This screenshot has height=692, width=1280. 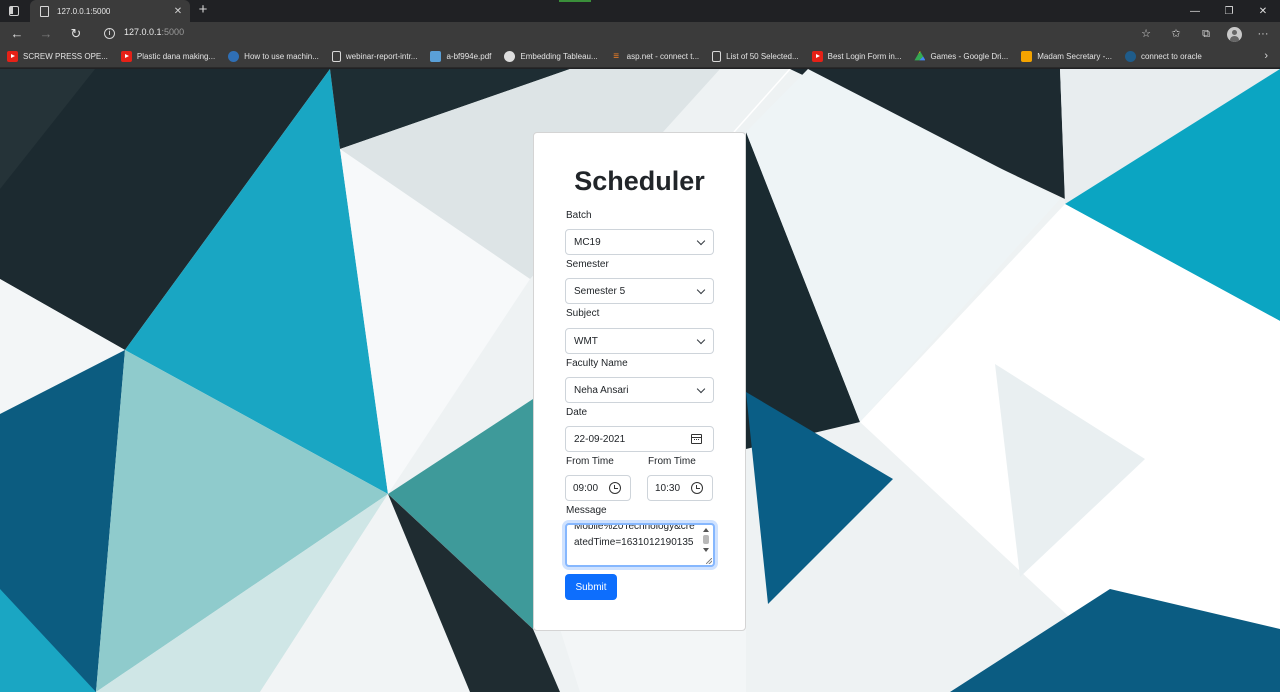 I want to click on browser-tab: 127.0.0.1:5000 ✕, so click(x=110, y=11).